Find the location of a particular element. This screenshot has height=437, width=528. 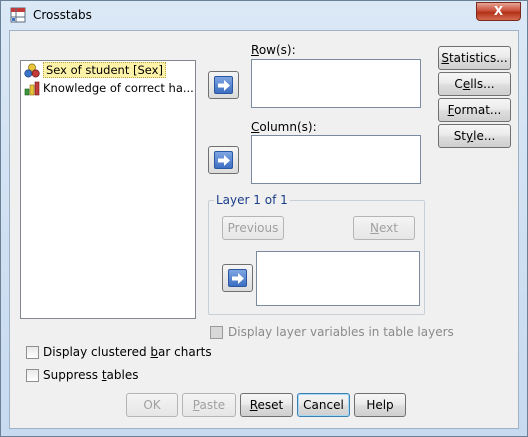

columns-label: Column(s): is located at coordinates (284, 127).